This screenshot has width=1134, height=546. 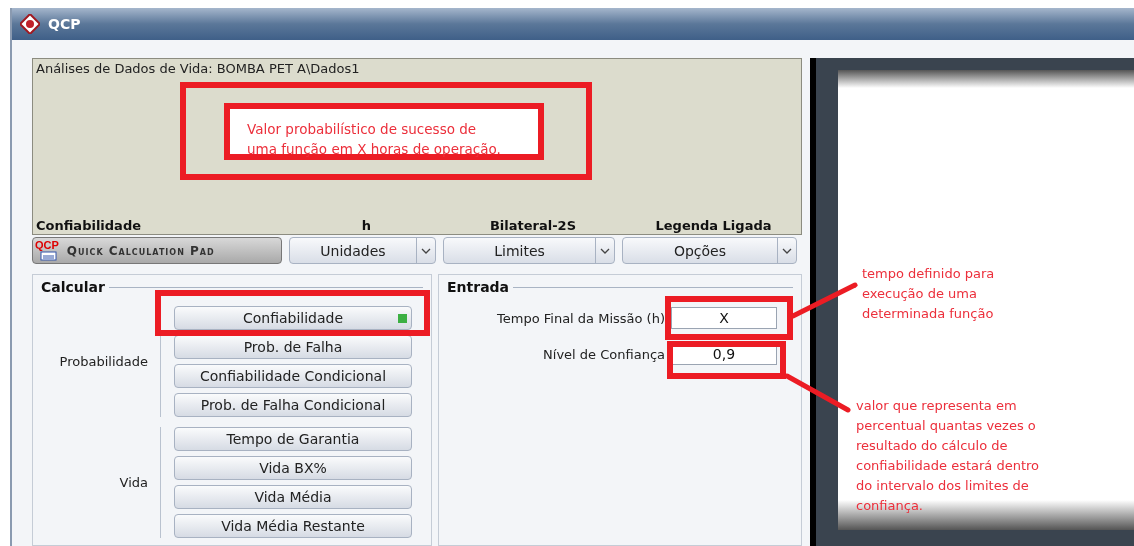 What do you see at coordinates (157, 250) in the screenshot?
I see `quick-calculation-pad-button: QCP Quick Calculation Pad` at bounding box center [157, 250].